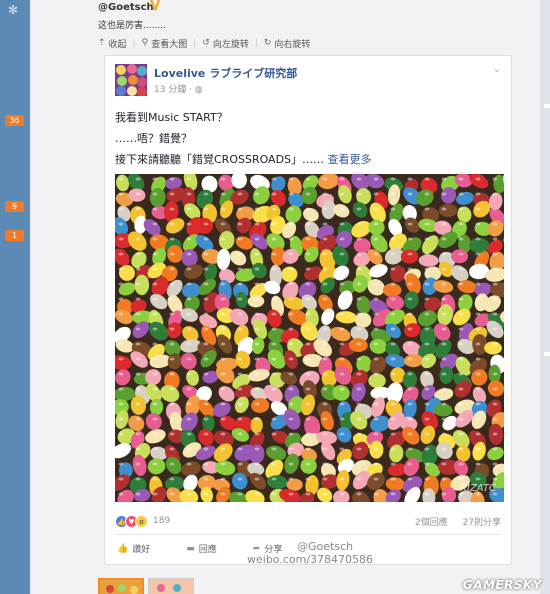 This screenshot has width=550, height=594. Describe the element at coordinates (146, 586) in the screenshot. I see `thumbnail-strip` at that location.